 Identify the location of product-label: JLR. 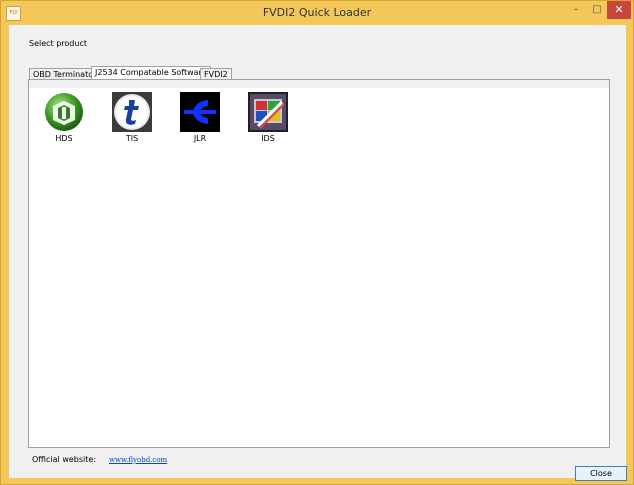
(200, 138).